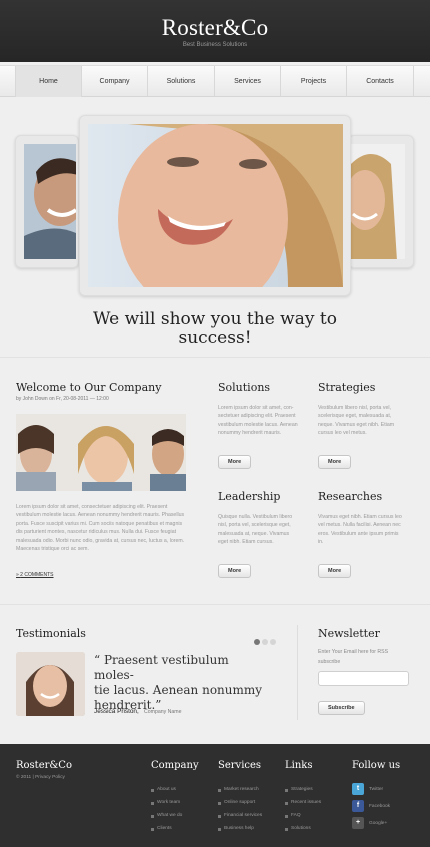 This screenshot has width=430, height=847. What do you see at coordinates (241, 789) in the screenshot?
I see `footer-link-market-research: Market research` at bounding box center [241, 789].